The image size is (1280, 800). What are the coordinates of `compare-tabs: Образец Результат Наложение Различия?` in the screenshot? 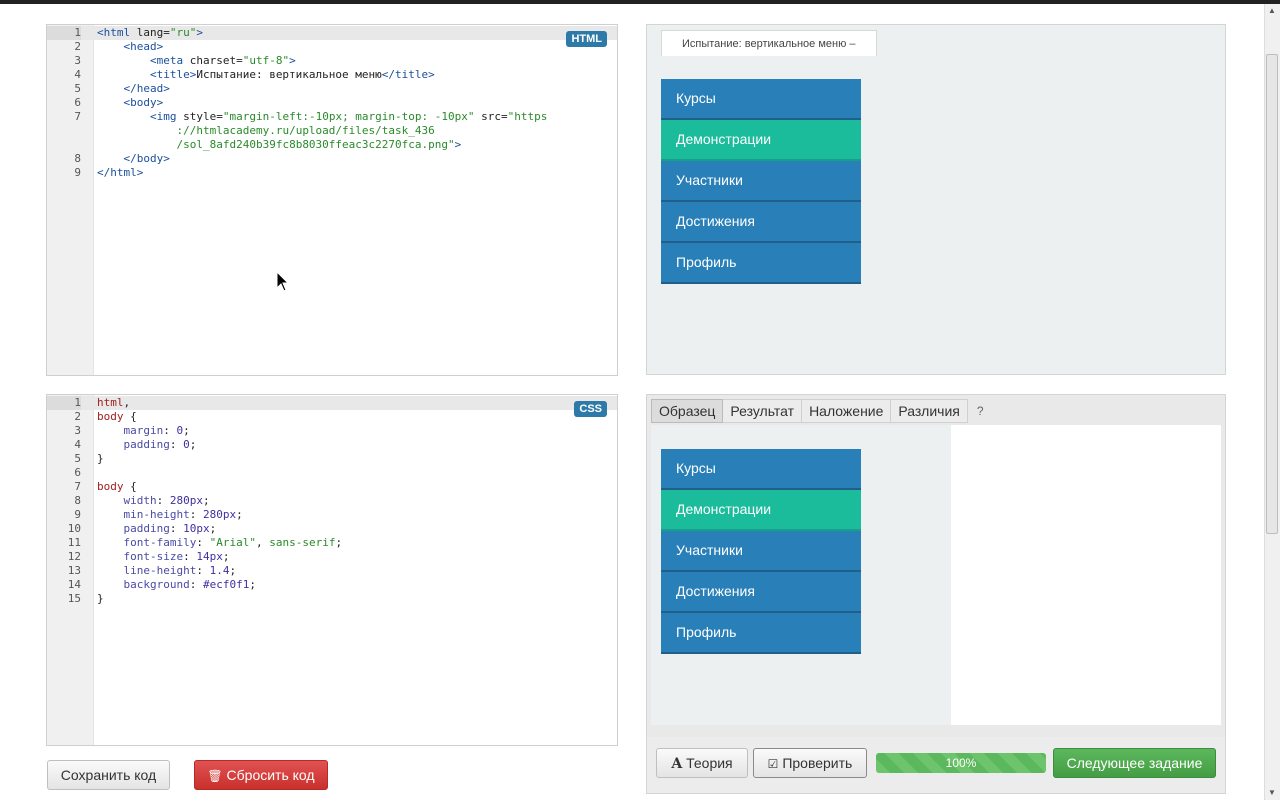 It's located at (817, 411).